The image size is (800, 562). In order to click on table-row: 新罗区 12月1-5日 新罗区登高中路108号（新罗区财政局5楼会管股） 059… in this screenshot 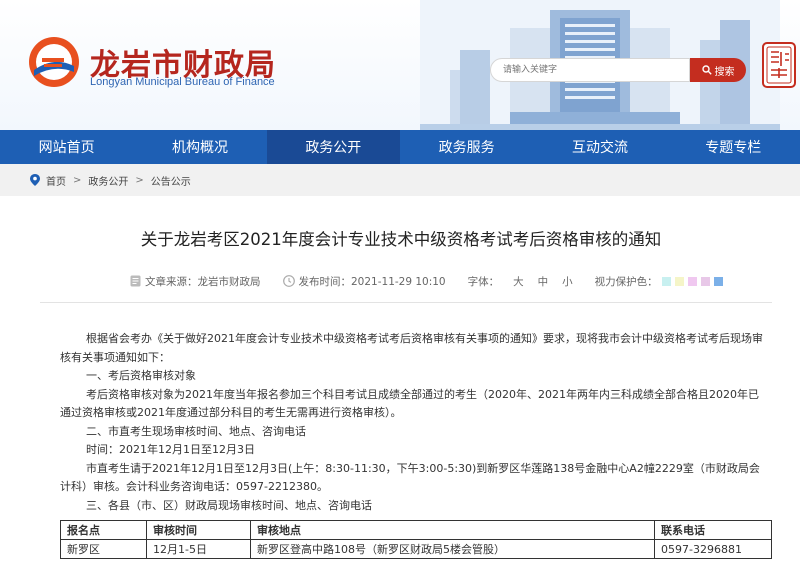, I will do `click(416, 549)`.